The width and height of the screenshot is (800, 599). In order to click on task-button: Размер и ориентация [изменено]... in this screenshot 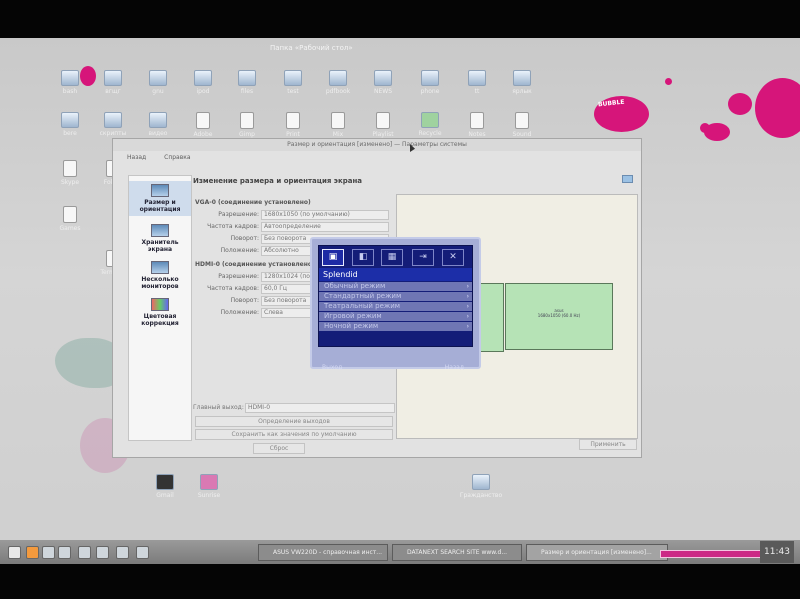, I will do `click(597, 552)`.